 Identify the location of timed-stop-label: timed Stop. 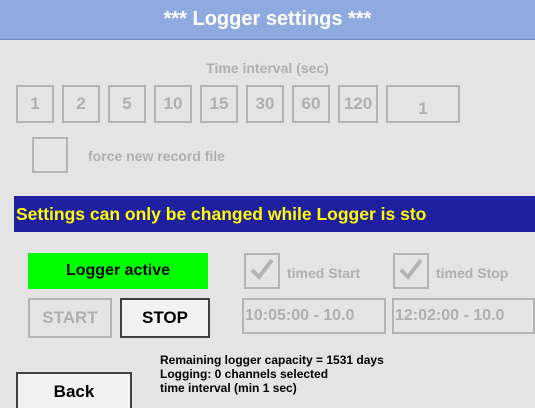
(472, 273).